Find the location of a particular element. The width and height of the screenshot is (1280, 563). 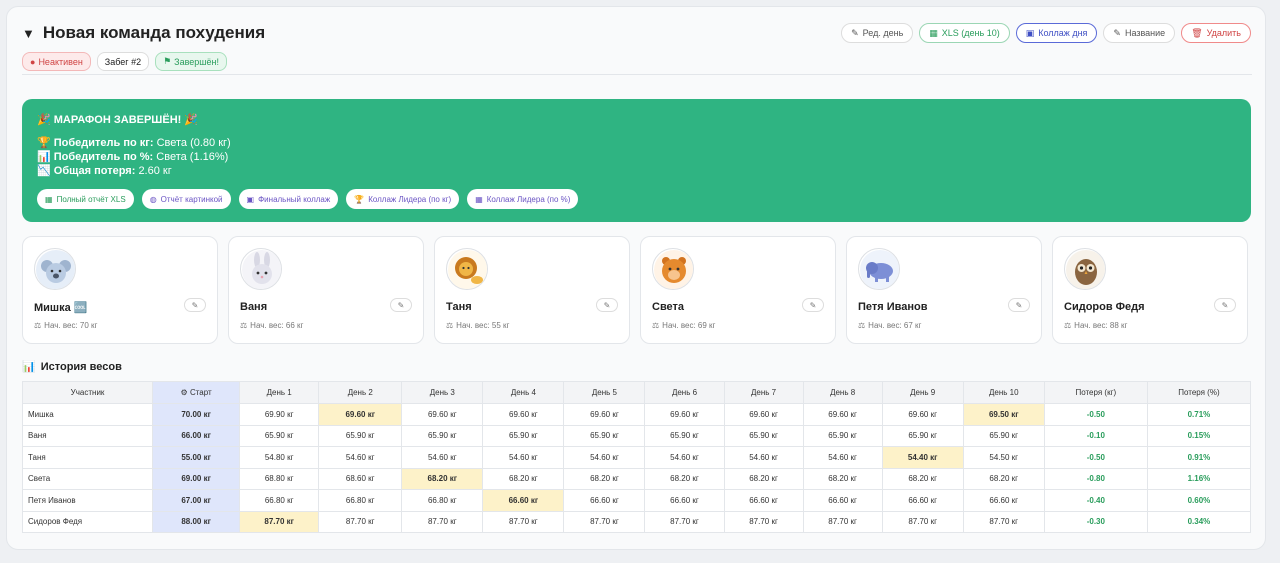

trash-icon: 🗑 is located at coordinates (1197, 32).